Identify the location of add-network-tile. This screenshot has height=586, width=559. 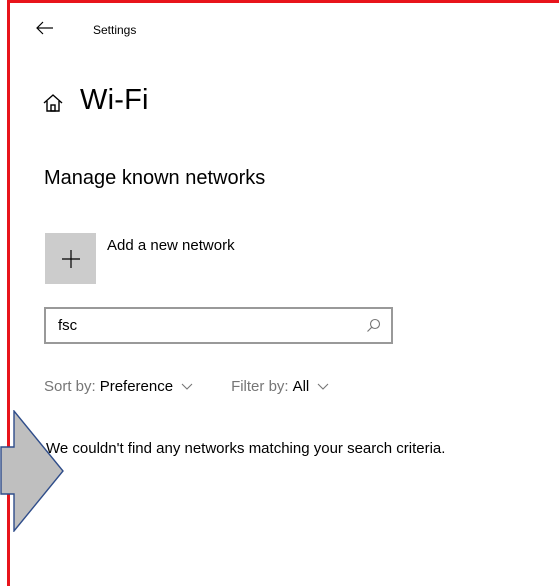
(70, 258).